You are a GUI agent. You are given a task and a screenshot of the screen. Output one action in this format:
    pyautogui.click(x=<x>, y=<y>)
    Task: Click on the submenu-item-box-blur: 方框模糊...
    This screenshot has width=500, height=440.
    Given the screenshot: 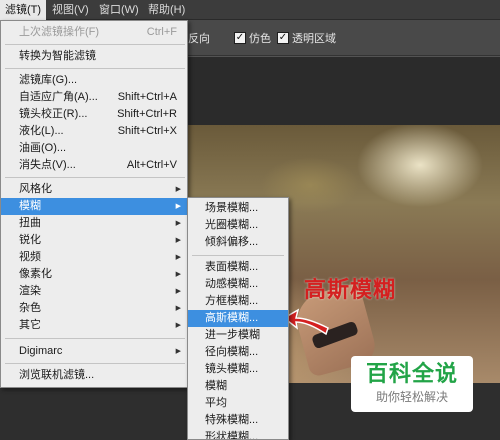 What is the action you would take?
    pyautogui.click(x=238, y=301)
    